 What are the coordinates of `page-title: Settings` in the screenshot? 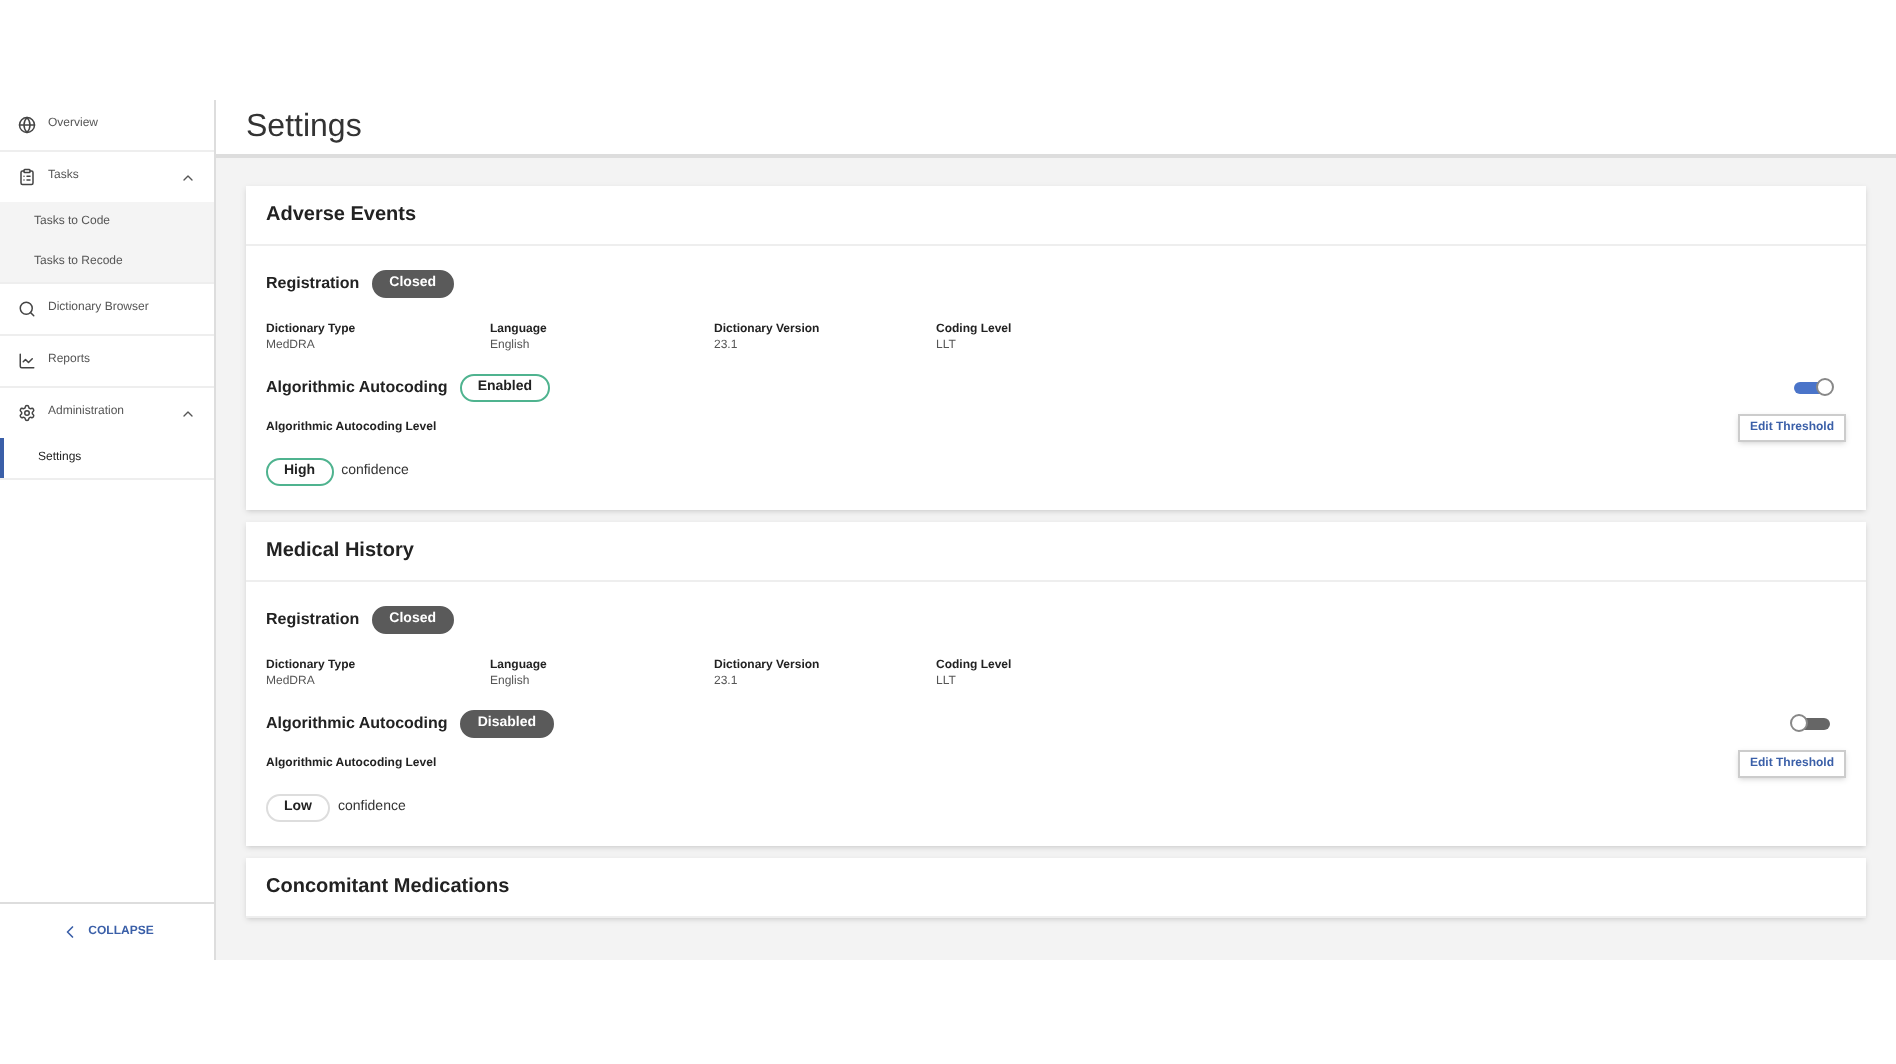 It's located at (304, 127).